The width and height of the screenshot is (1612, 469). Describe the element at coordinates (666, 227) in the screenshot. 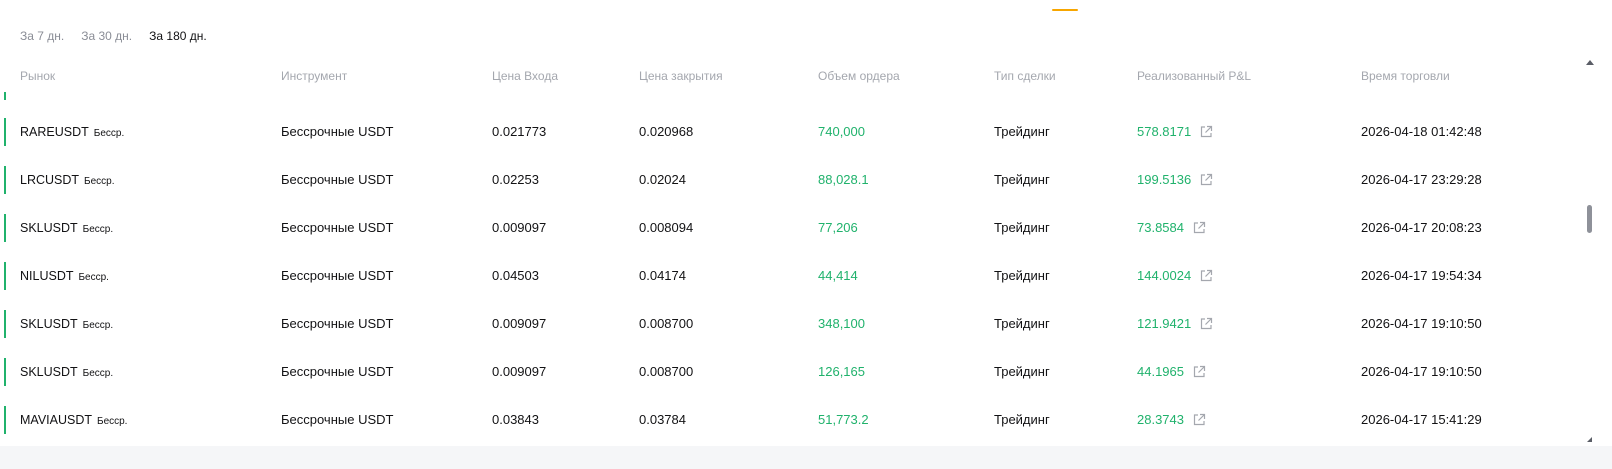

I see `close-price-cell: 0.008094` at that location.